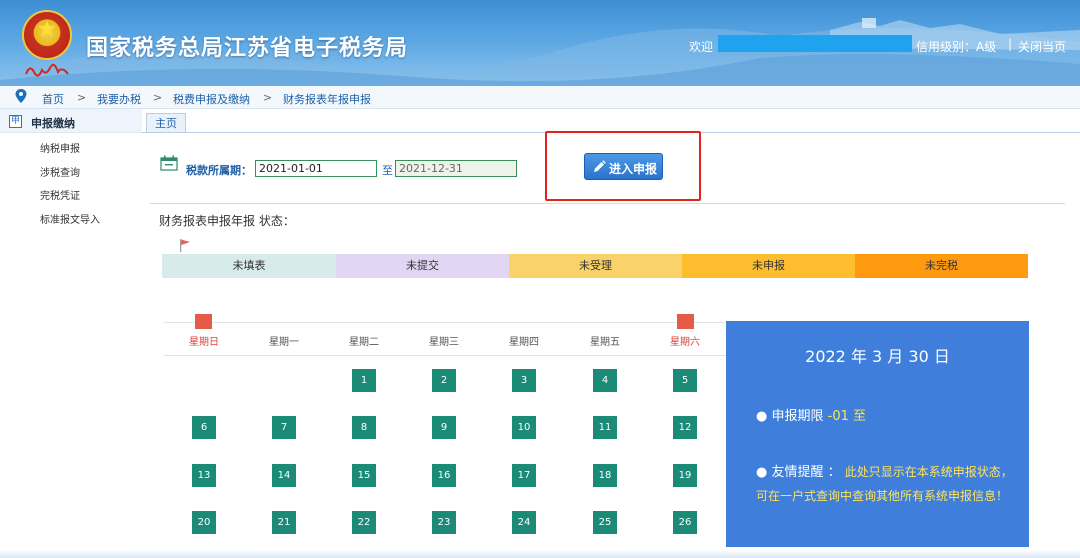 This screenshot has height=558, width=1080. Describe the element at coordinates (444, 342) in the screenshot. I see `weekday-wednesday: 星期三` at that location.